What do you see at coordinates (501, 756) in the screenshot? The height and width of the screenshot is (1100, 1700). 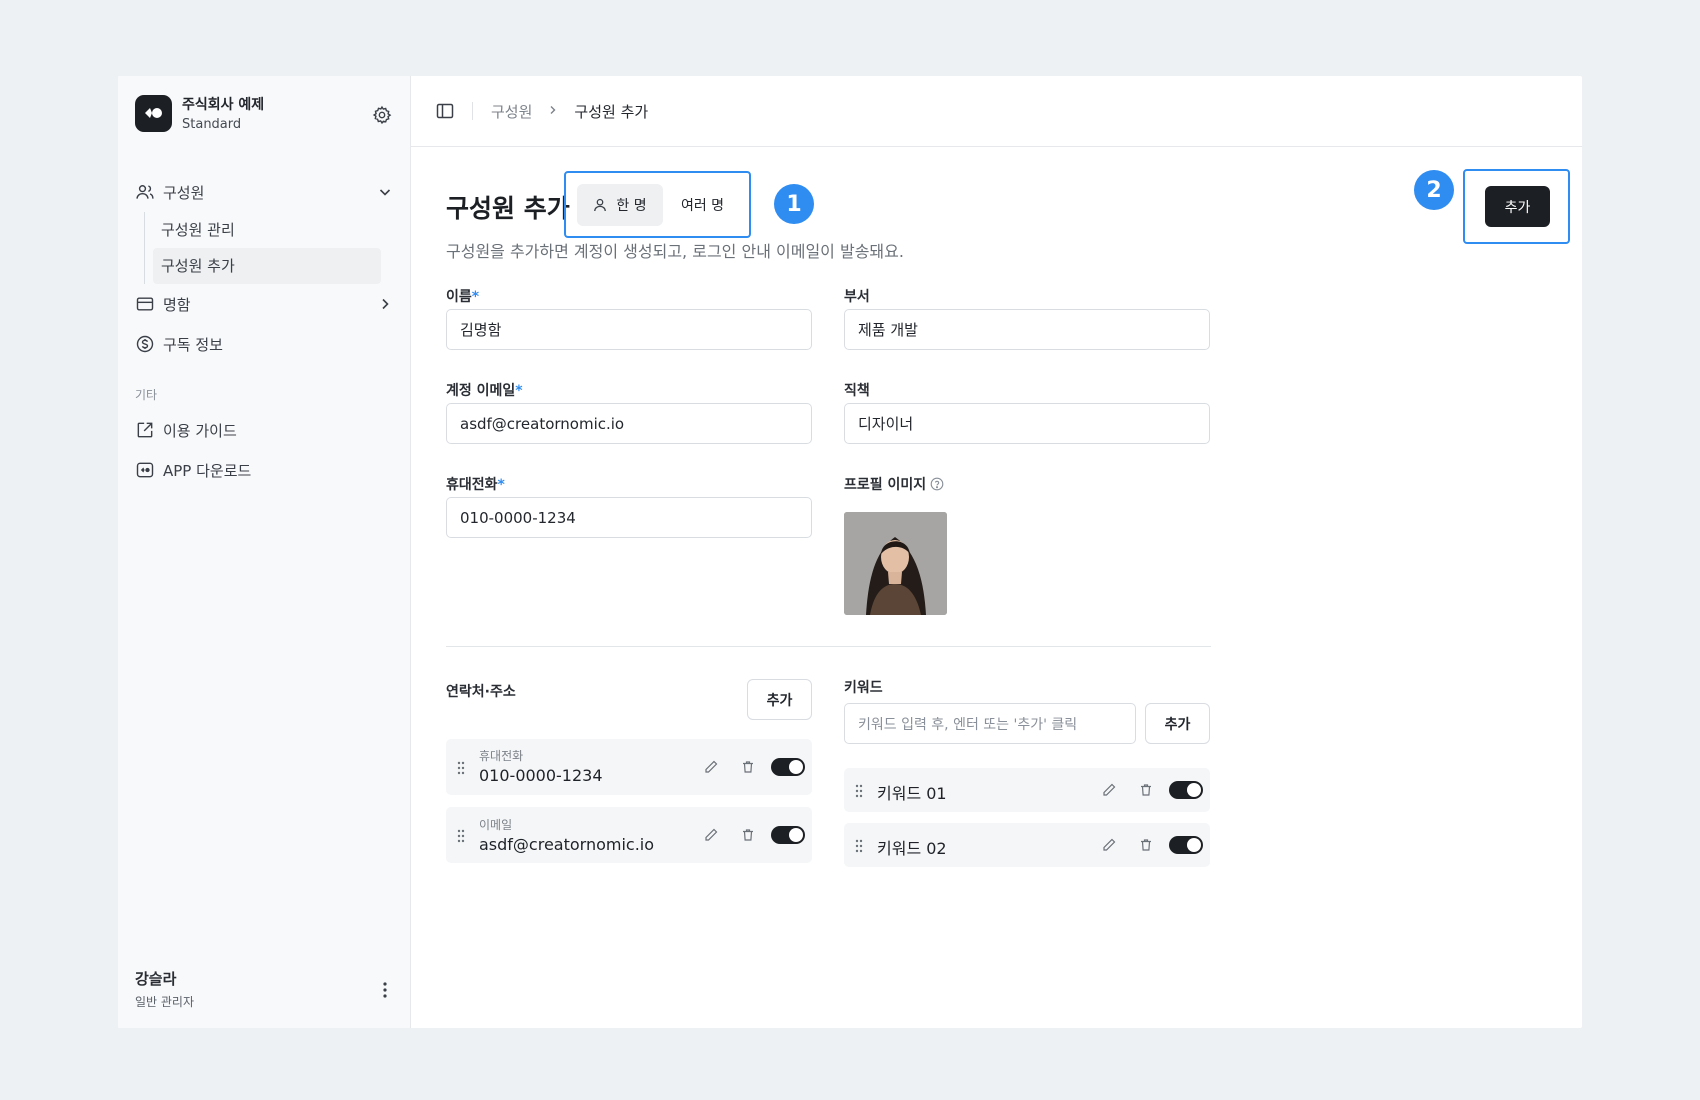 I see `contact-type: 휴대전화` at bounding box center [501, 756].